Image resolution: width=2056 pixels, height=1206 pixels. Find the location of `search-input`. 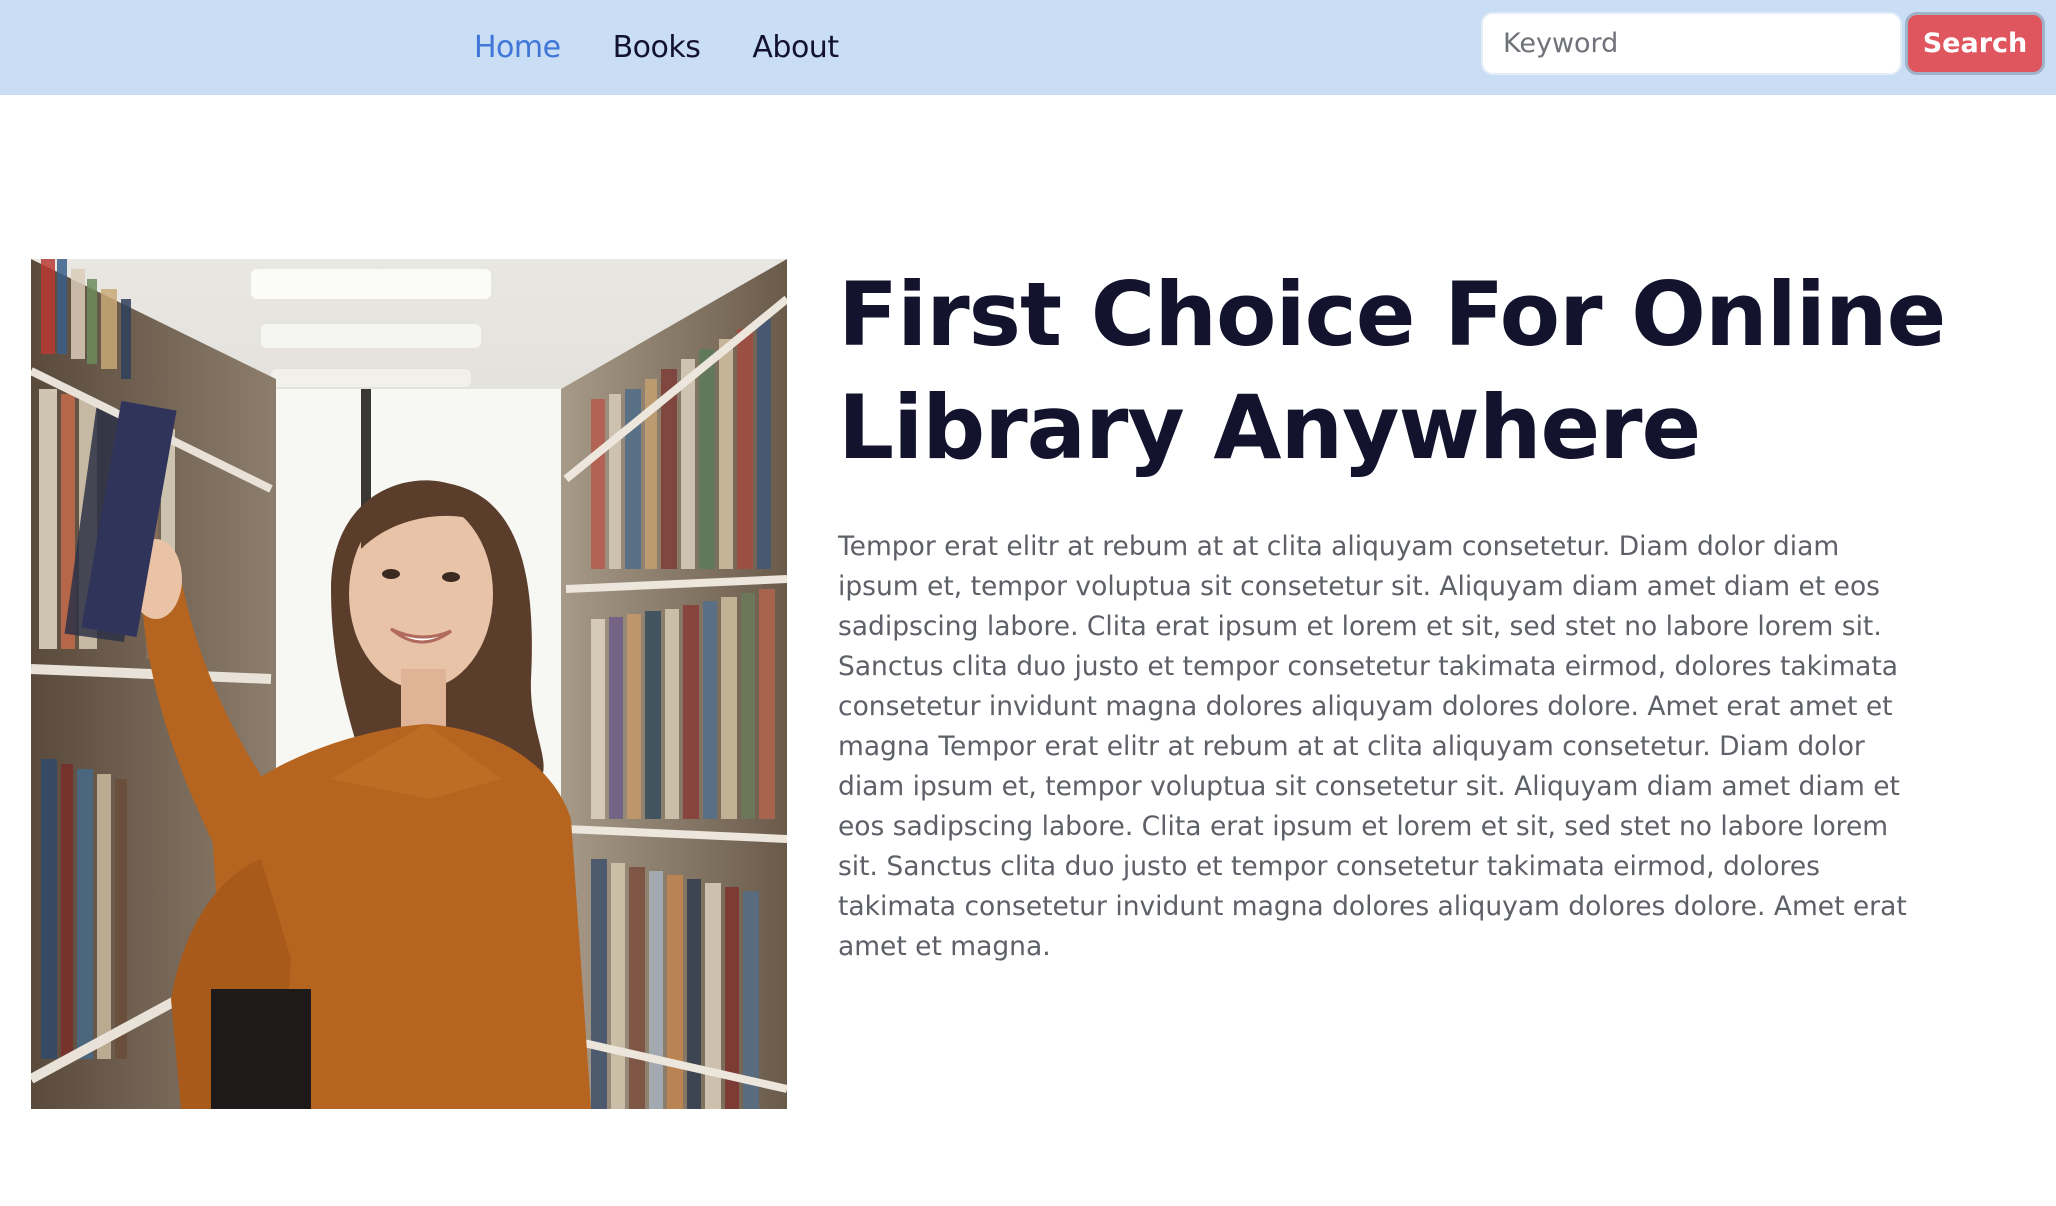

search-input is located at coordinates (1691, 43).